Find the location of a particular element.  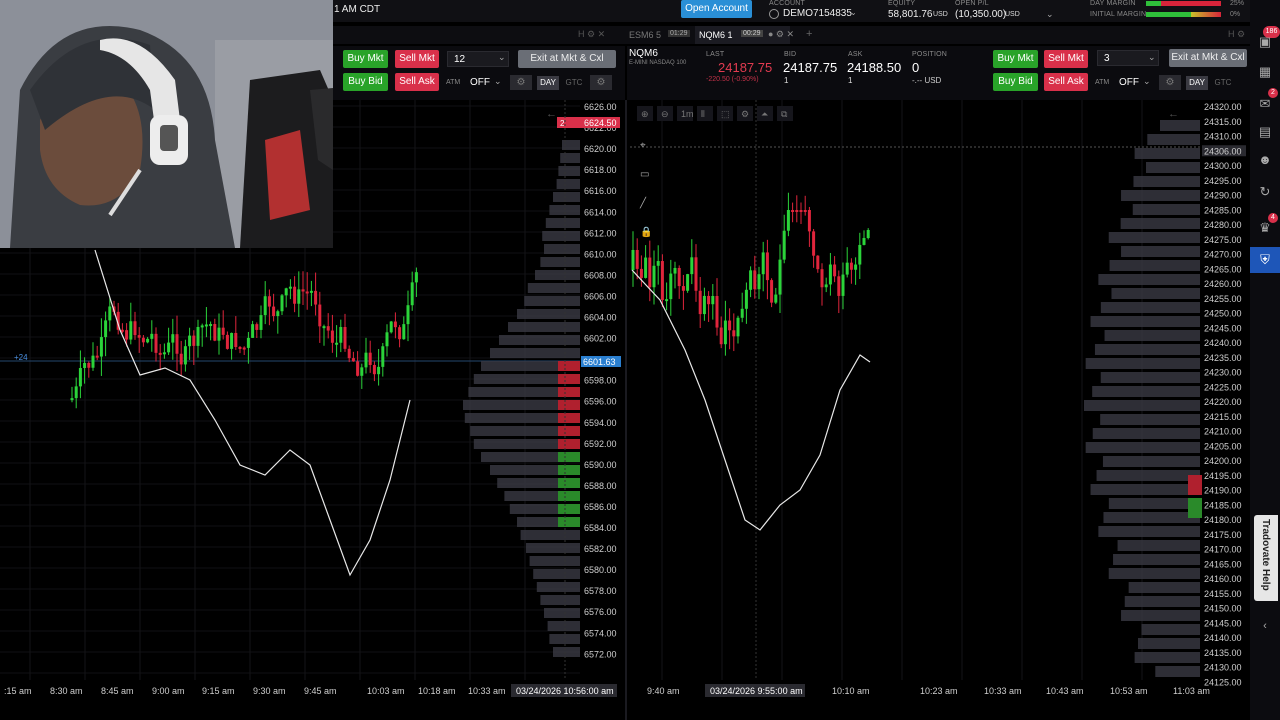

alert-icon: ▣ is located at coordinates (1265, 43).